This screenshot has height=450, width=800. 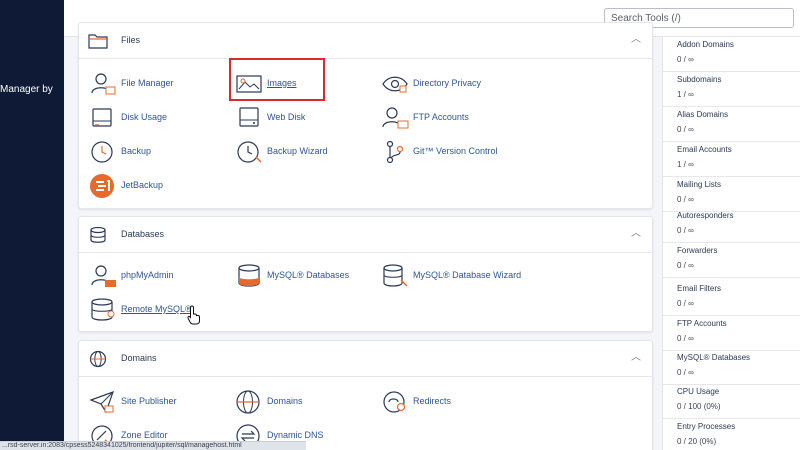 What do you see at coordinates (101, 402) in the screenshot?
I see `site-publisher-icon` at bounding box center [101, 402].